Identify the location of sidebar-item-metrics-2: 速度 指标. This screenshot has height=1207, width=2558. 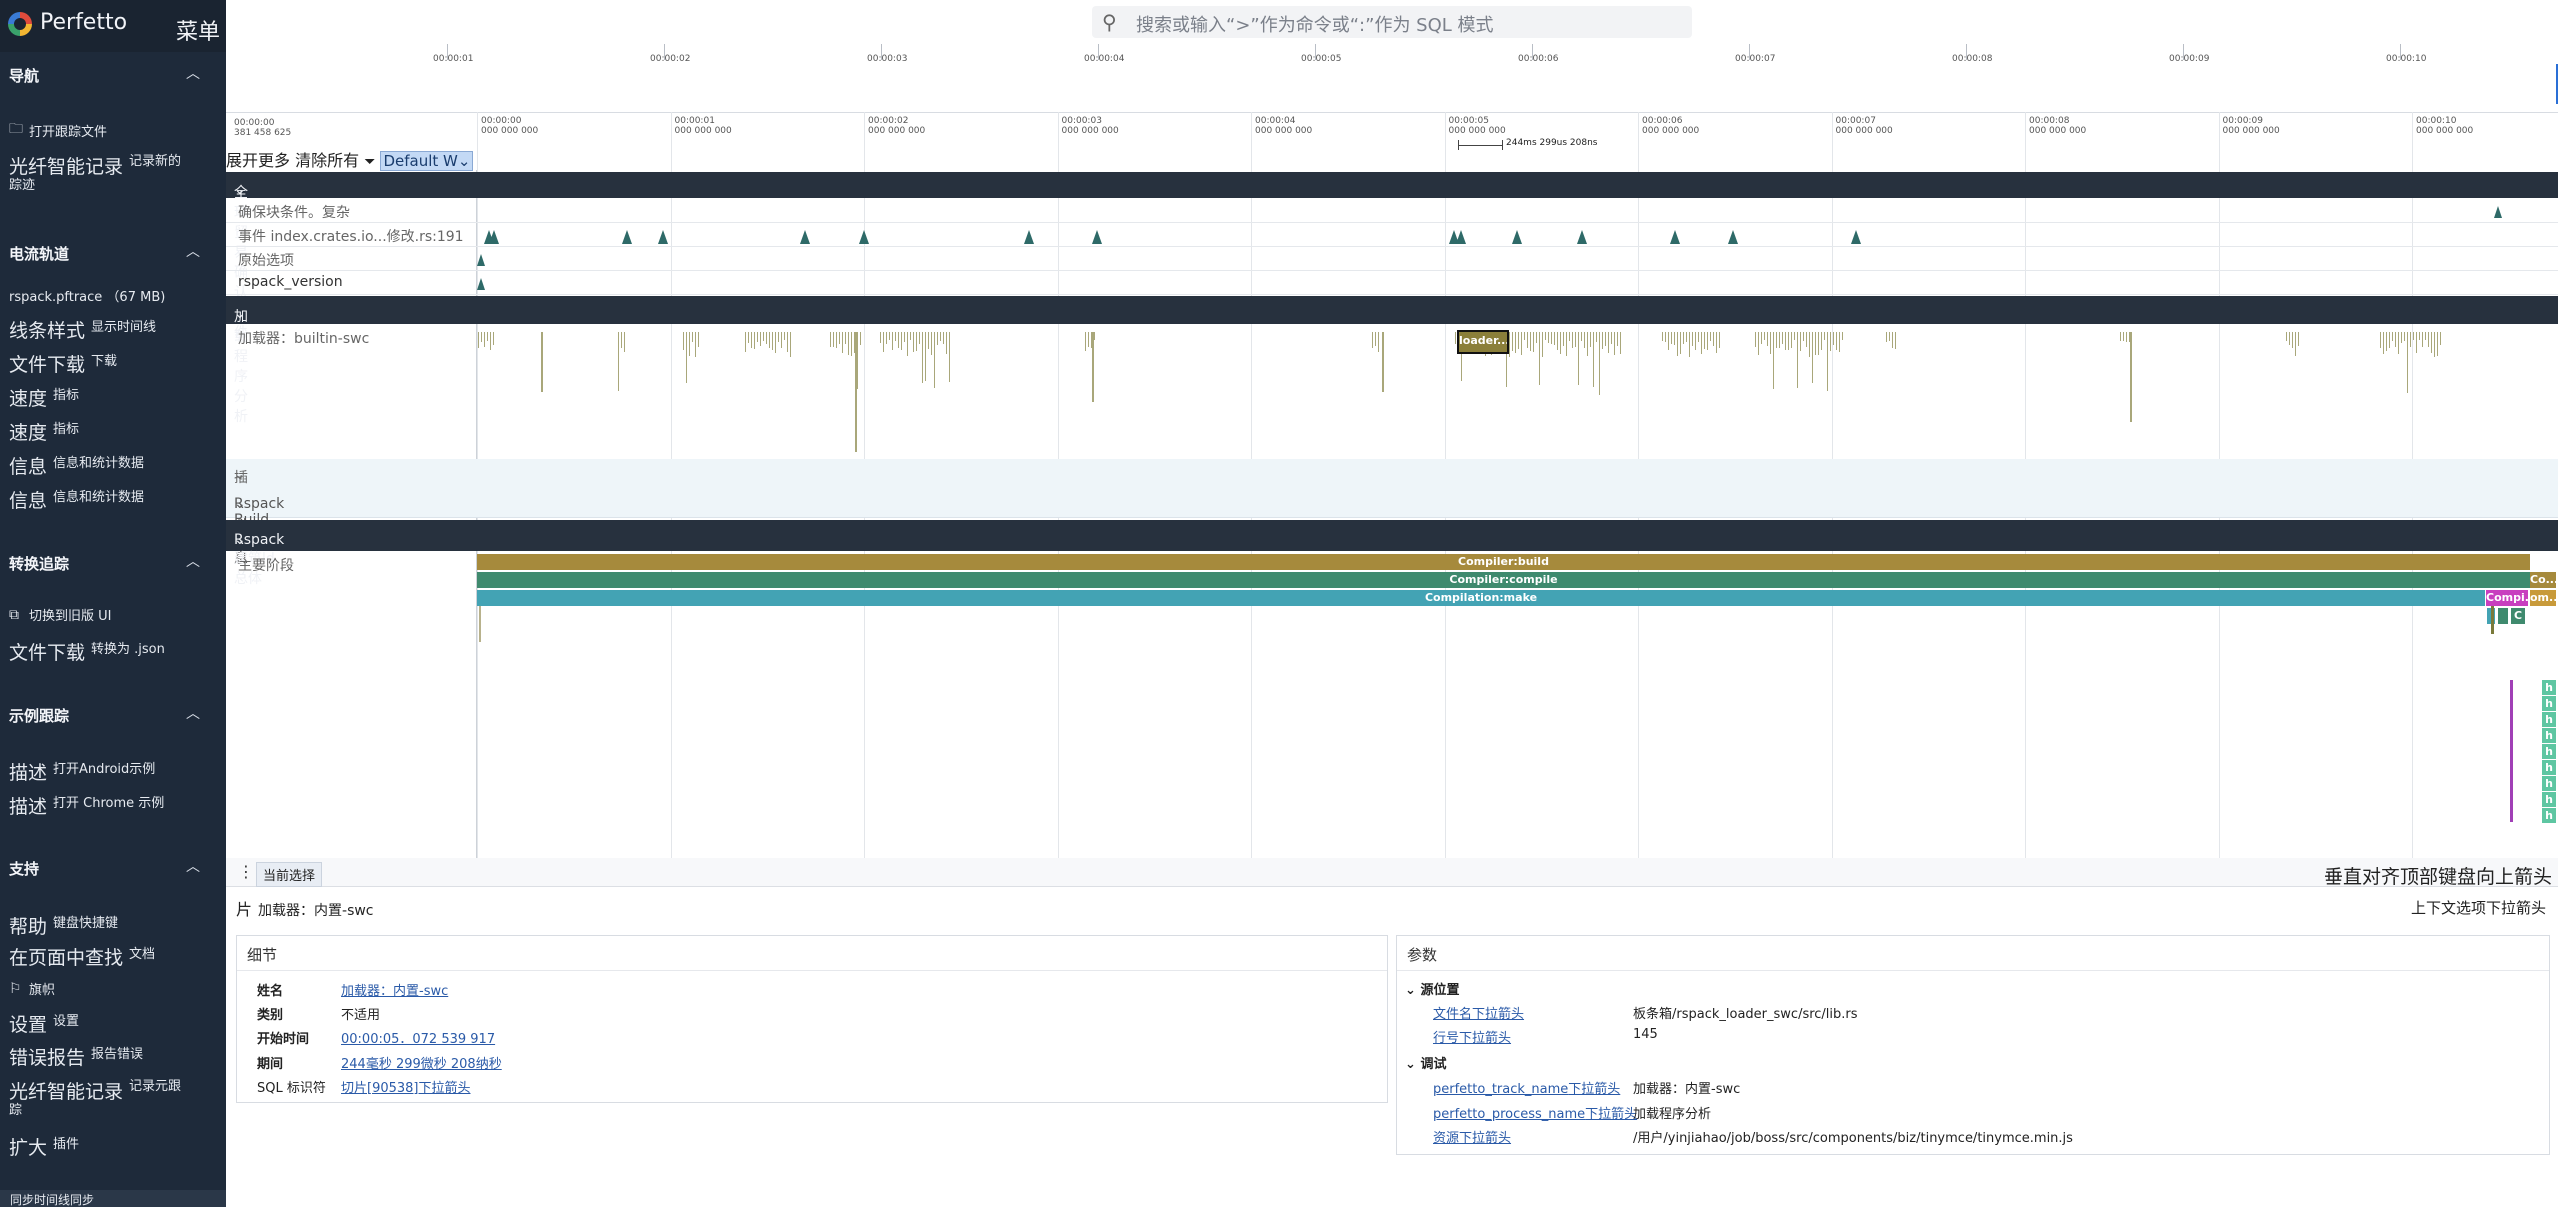
(114, 431).